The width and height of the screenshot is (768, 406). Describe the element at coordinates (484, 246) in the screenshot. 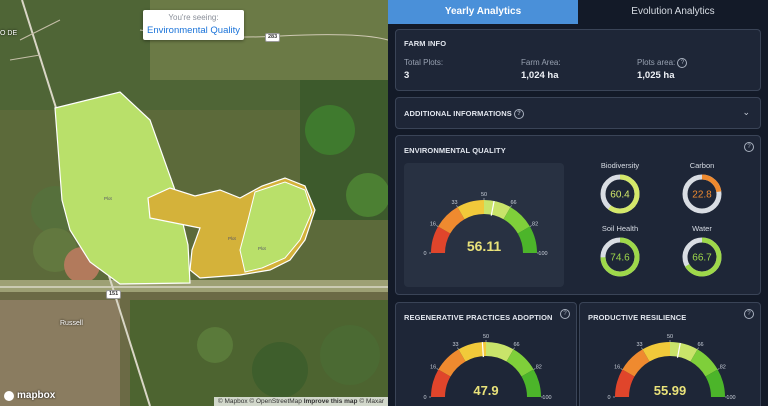

I see `gauge-value: 56.11` at that location.